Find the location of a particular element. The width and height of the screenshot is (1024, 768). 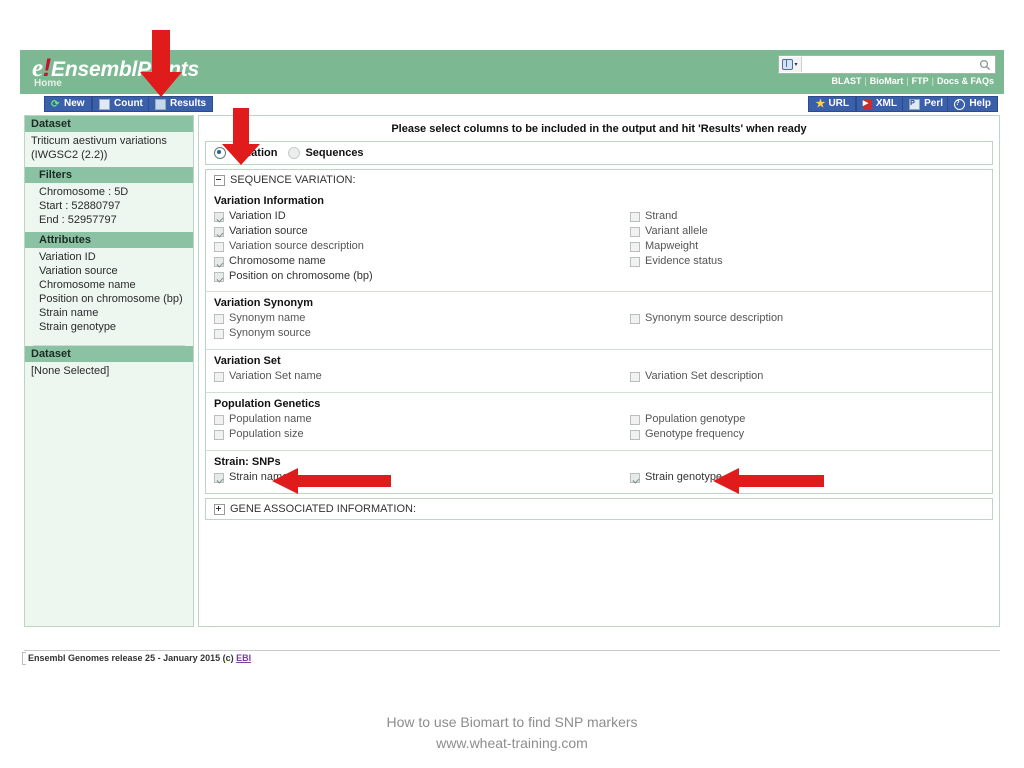

ebi-link: EBI is located at coordinates (243, 658).